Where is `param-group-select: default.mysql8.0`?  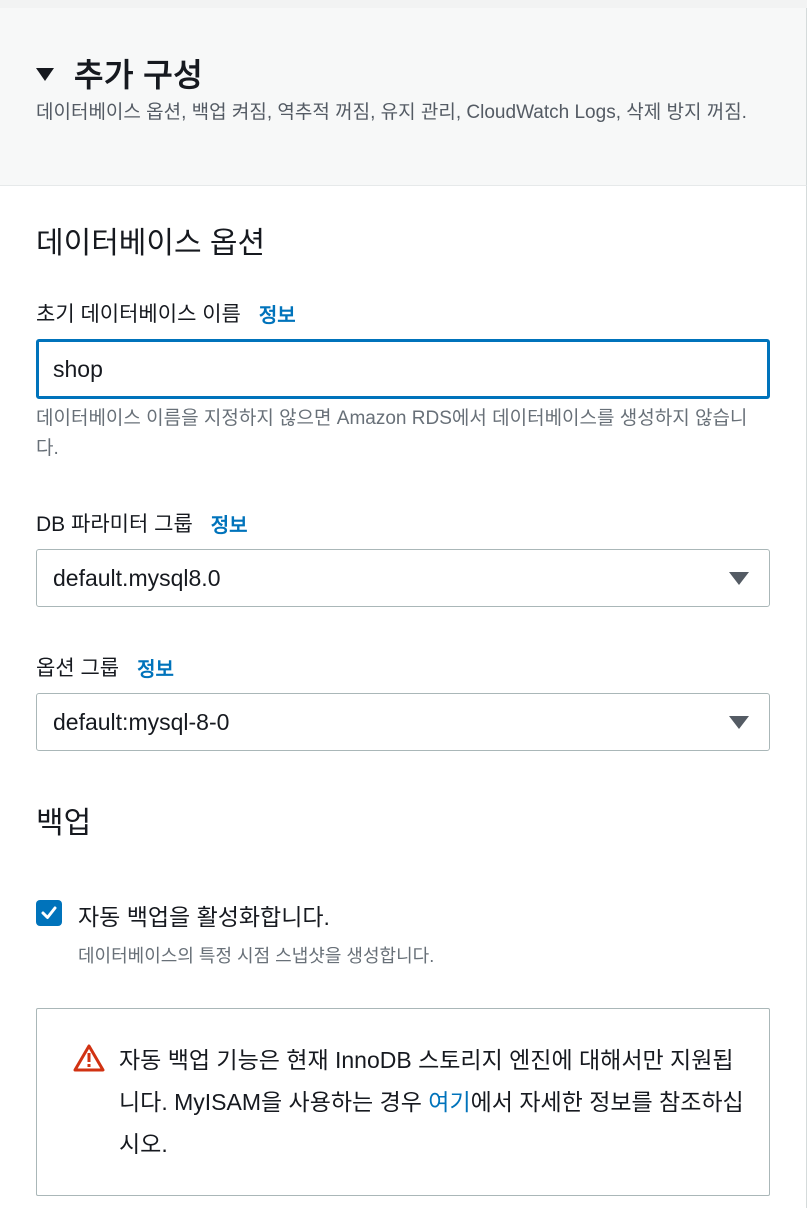 param-group-select: default.mysql8.0 is located at coordinates (403, 578).